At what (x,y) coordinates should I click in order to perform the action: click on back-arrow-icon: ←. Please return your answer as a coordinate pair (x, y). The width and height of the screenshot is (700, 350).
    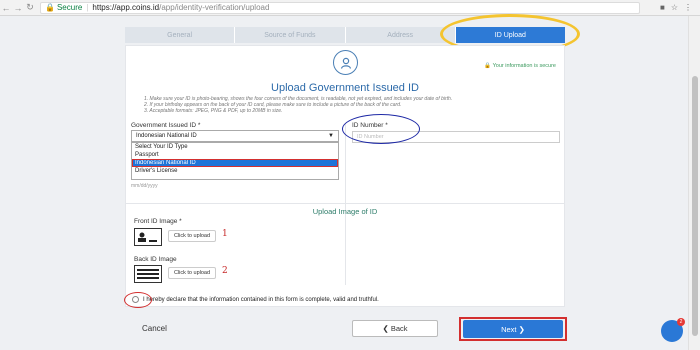
    Looking at the image, I should click on (6, 8).